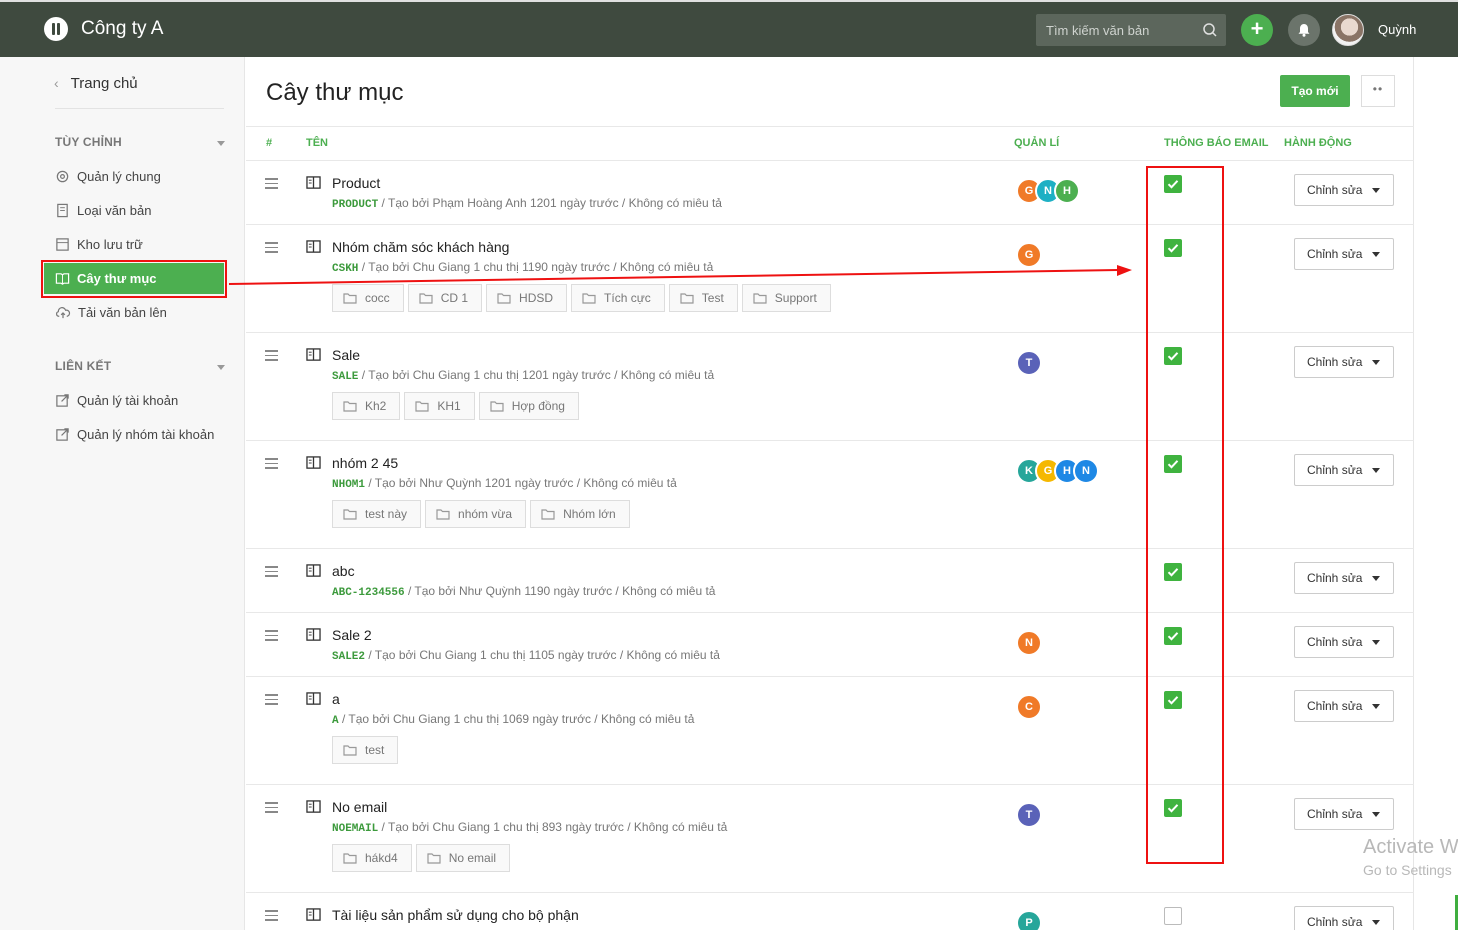  Describe the element at coordinates (1410, 847) in the screenshot. I see `activation-watermark-title: Activate W` at that location.